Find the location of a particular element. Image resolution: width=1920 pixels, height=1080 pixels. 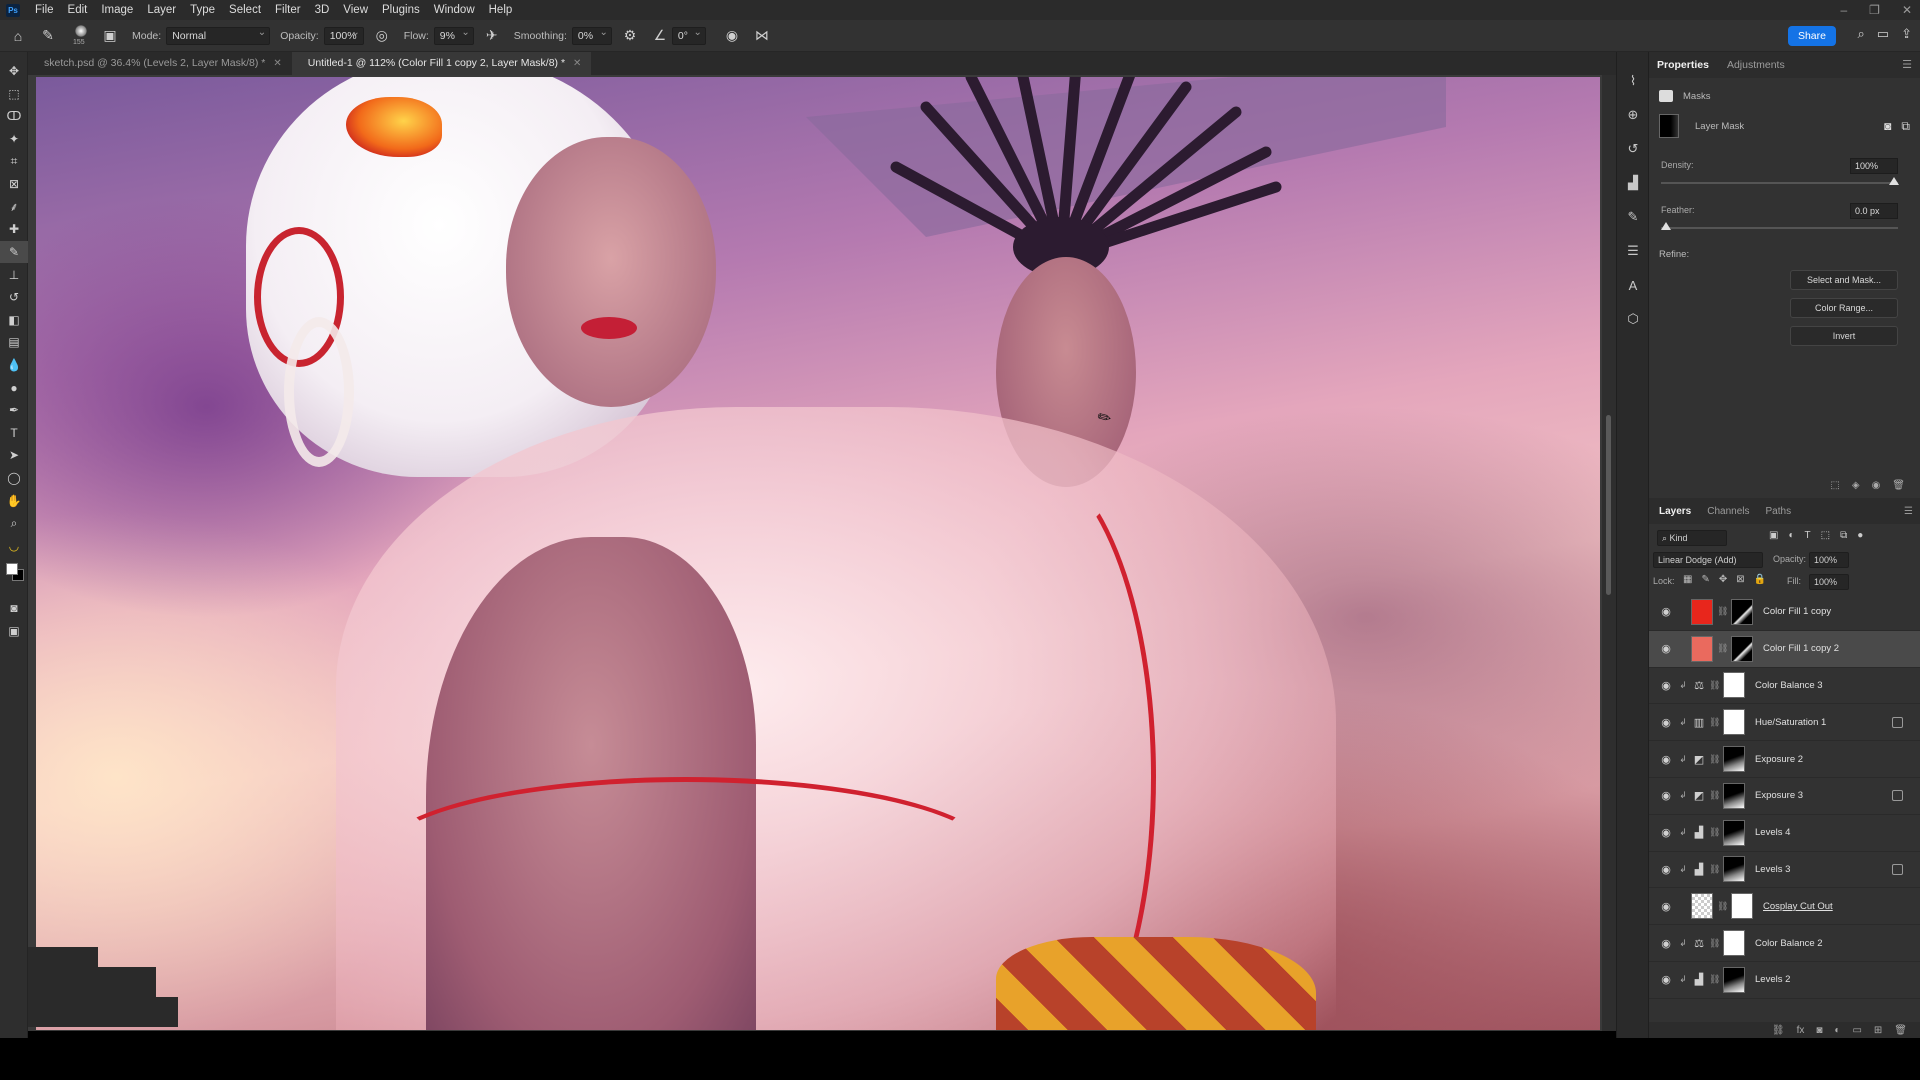

angle-input: 0° is located at coordinates (688, 35).